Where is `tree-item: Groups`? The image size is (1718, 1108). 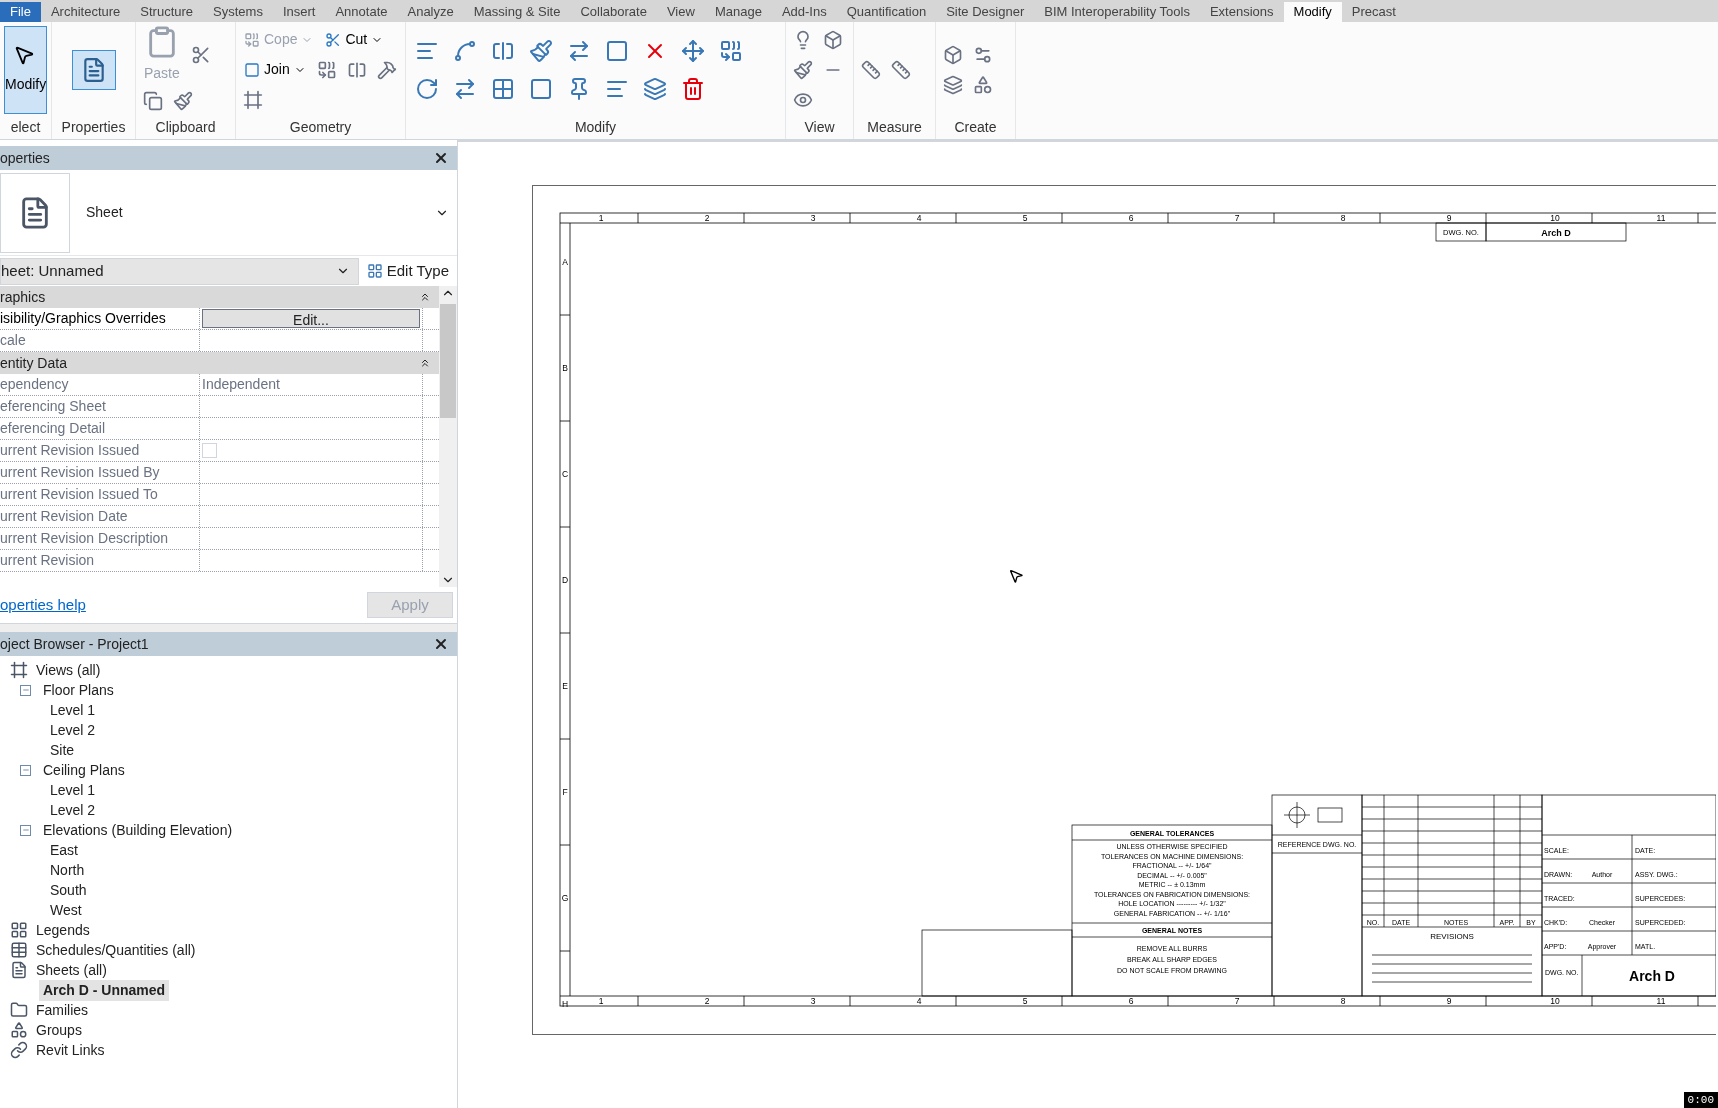
tree-item: Groups is located at coordinates (59, 1030).